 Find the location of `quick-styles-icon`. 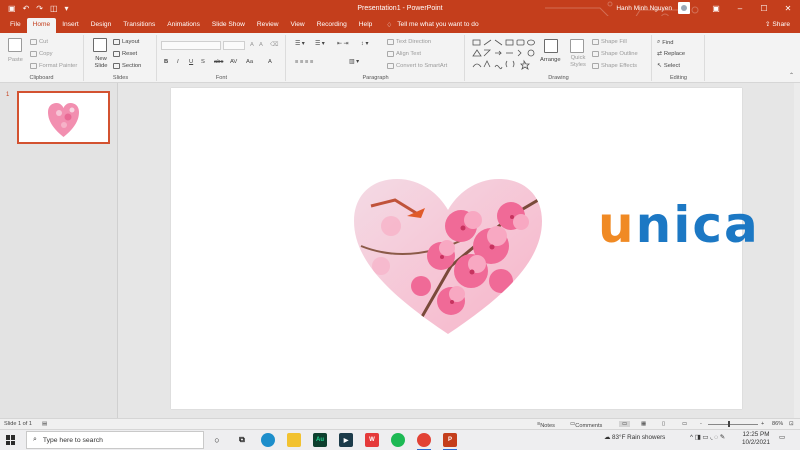

quick-styles-icon is located at coordinates (577, 46).